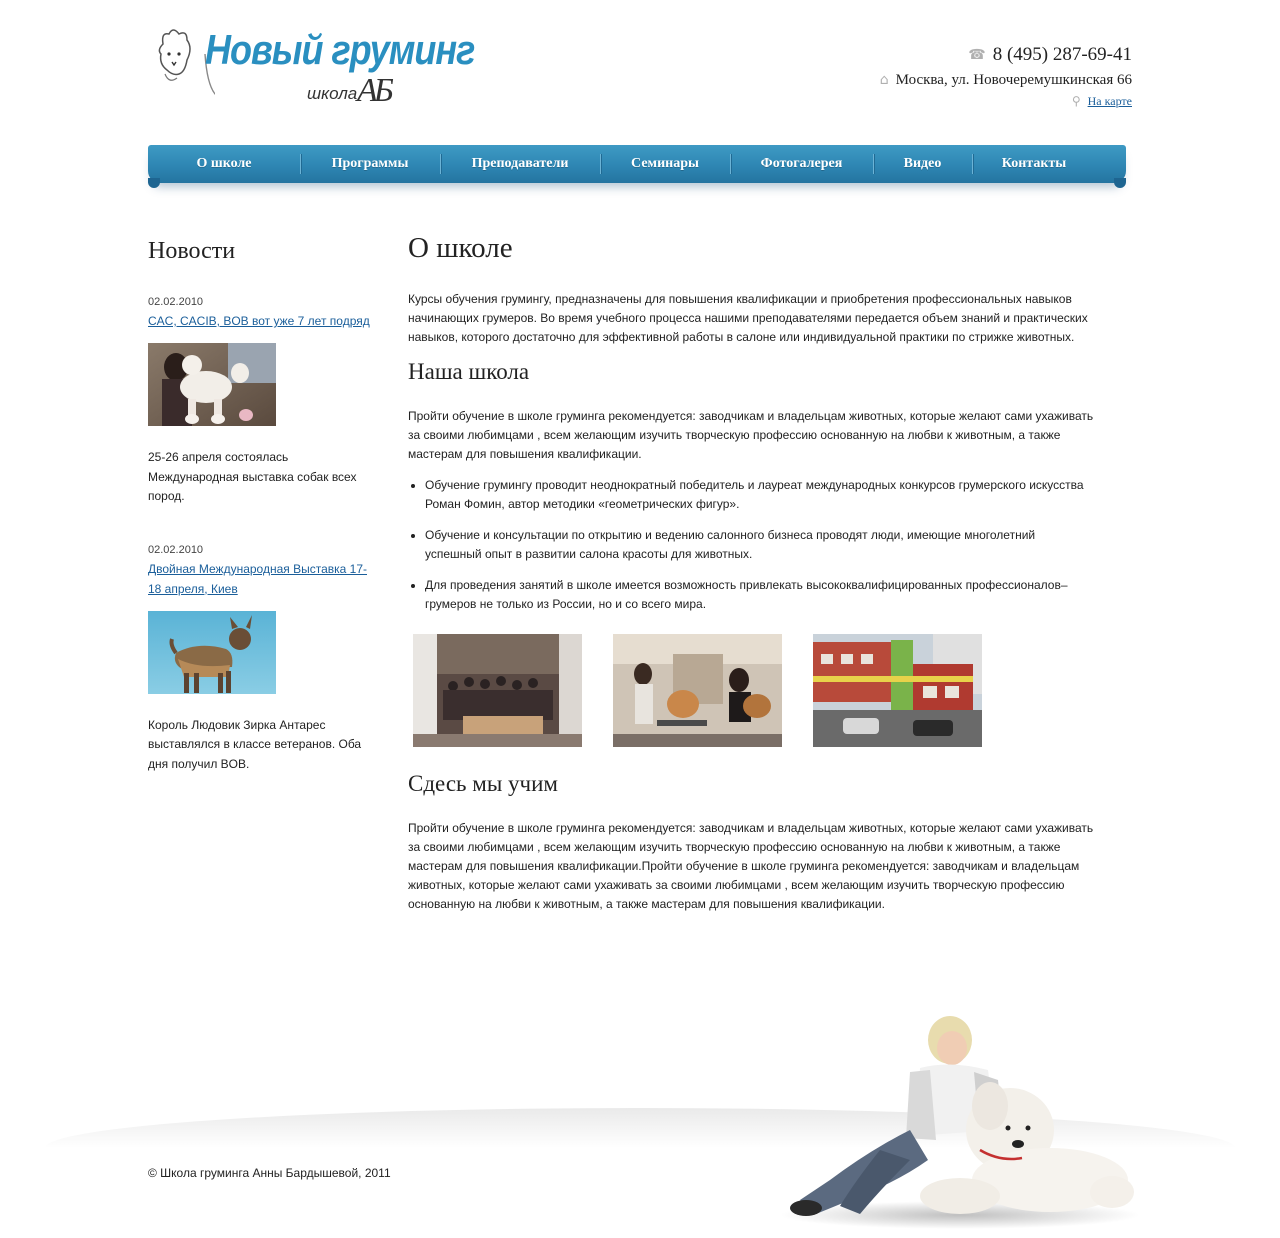 The height and width of the screenshot is (1238, 1280). I want to click on nav-item-contacts: Контакты, so click(1034, 164).